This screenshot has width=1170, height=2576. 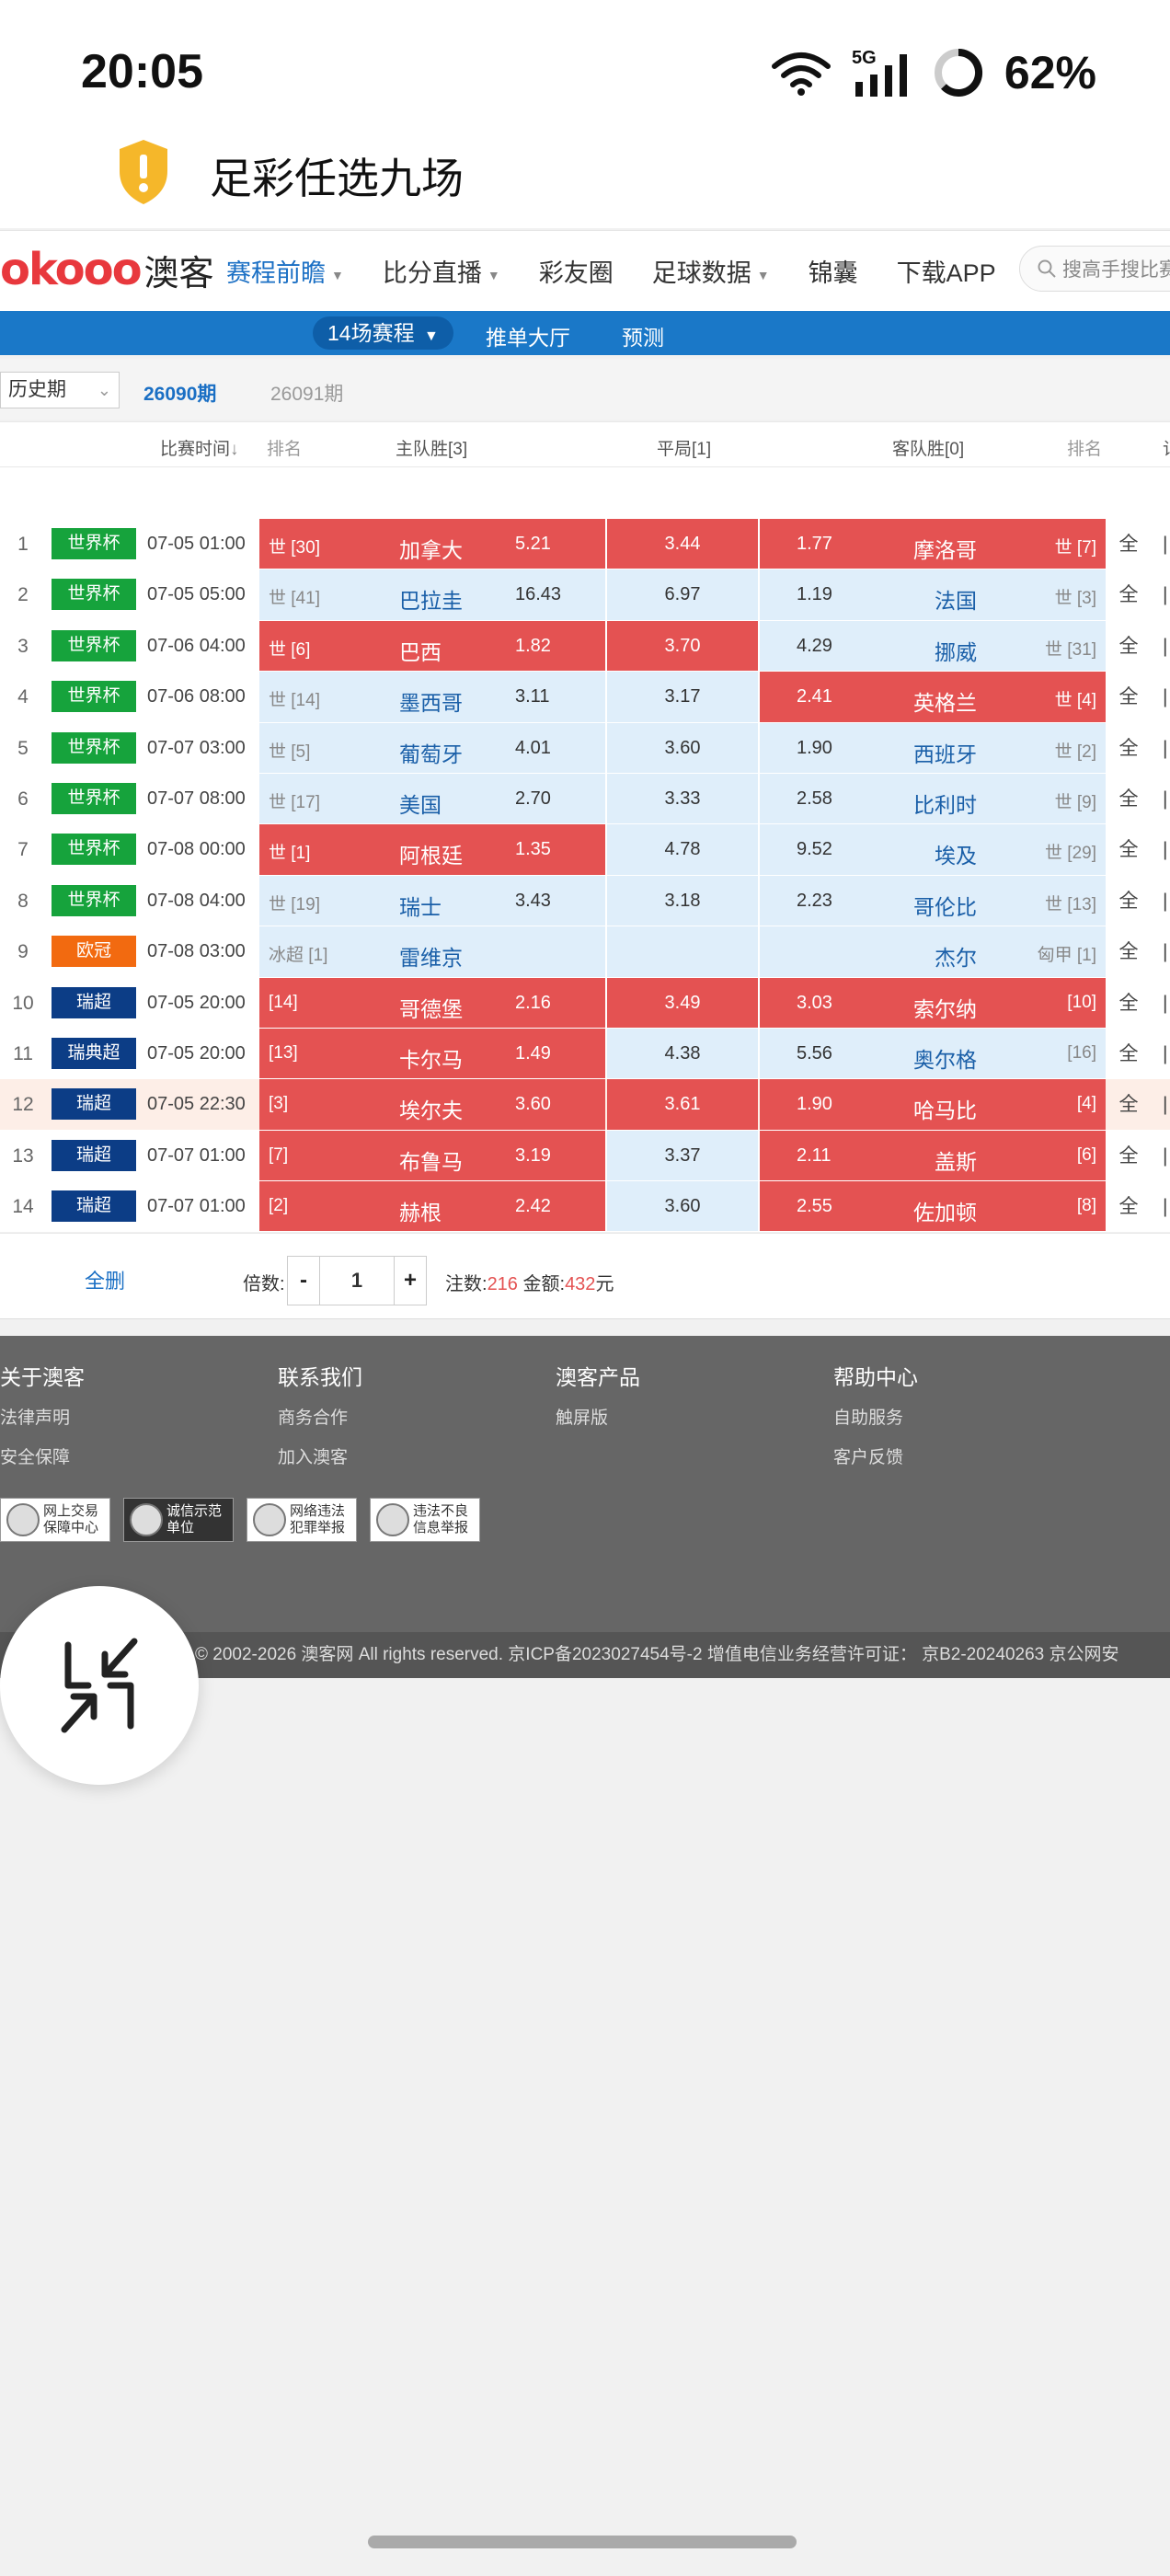 I want to click on nav-item-0: 赛程前瞻 ▼, so click(x=285, y=271).